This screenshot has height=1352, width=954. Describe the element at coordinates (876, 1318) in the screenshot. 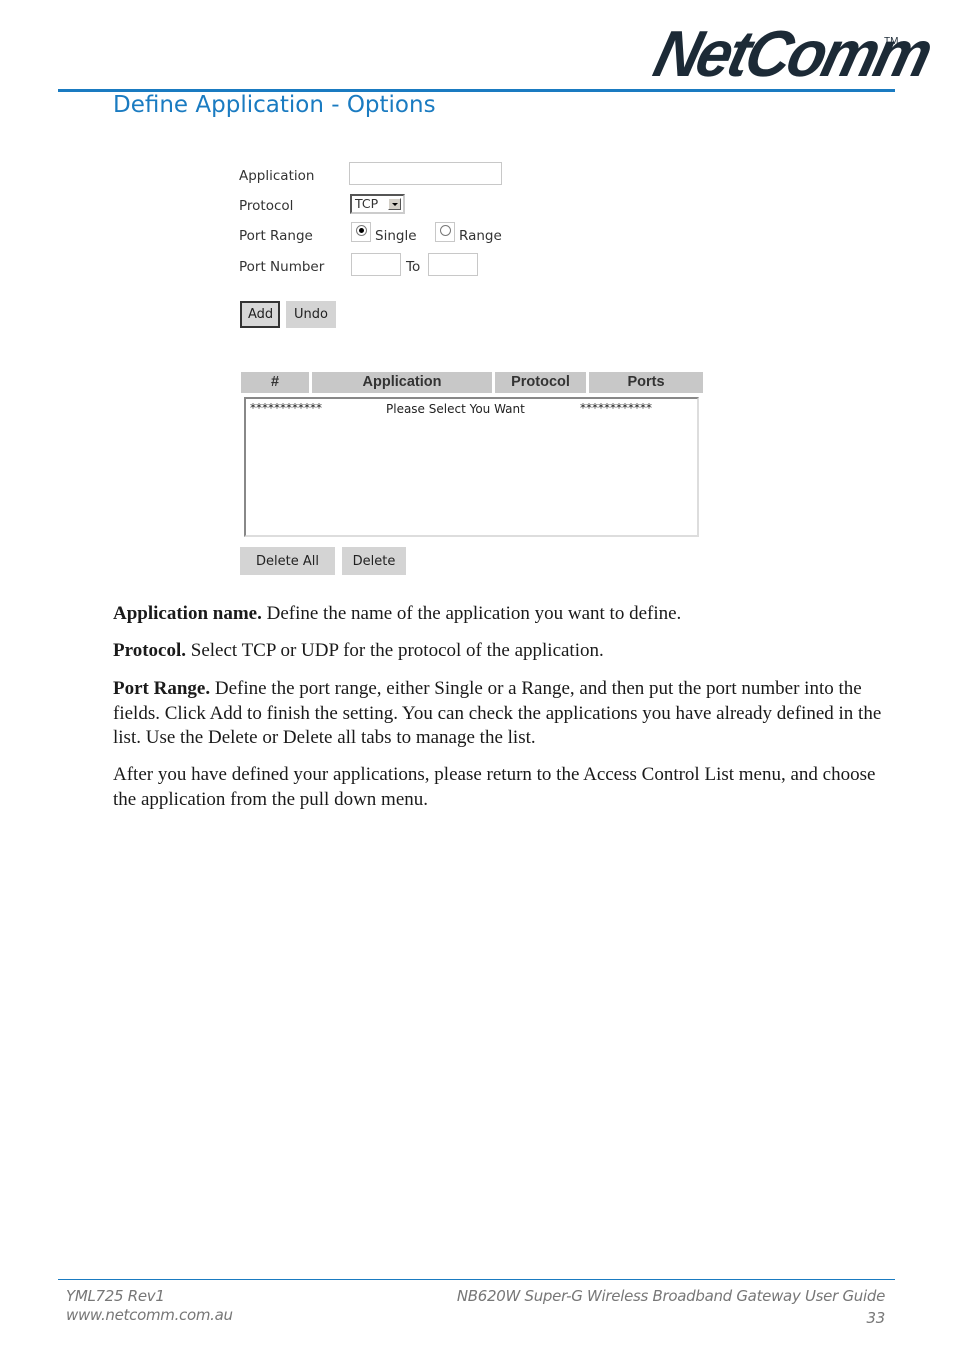

I see `footer-page-number: 33` at that location.